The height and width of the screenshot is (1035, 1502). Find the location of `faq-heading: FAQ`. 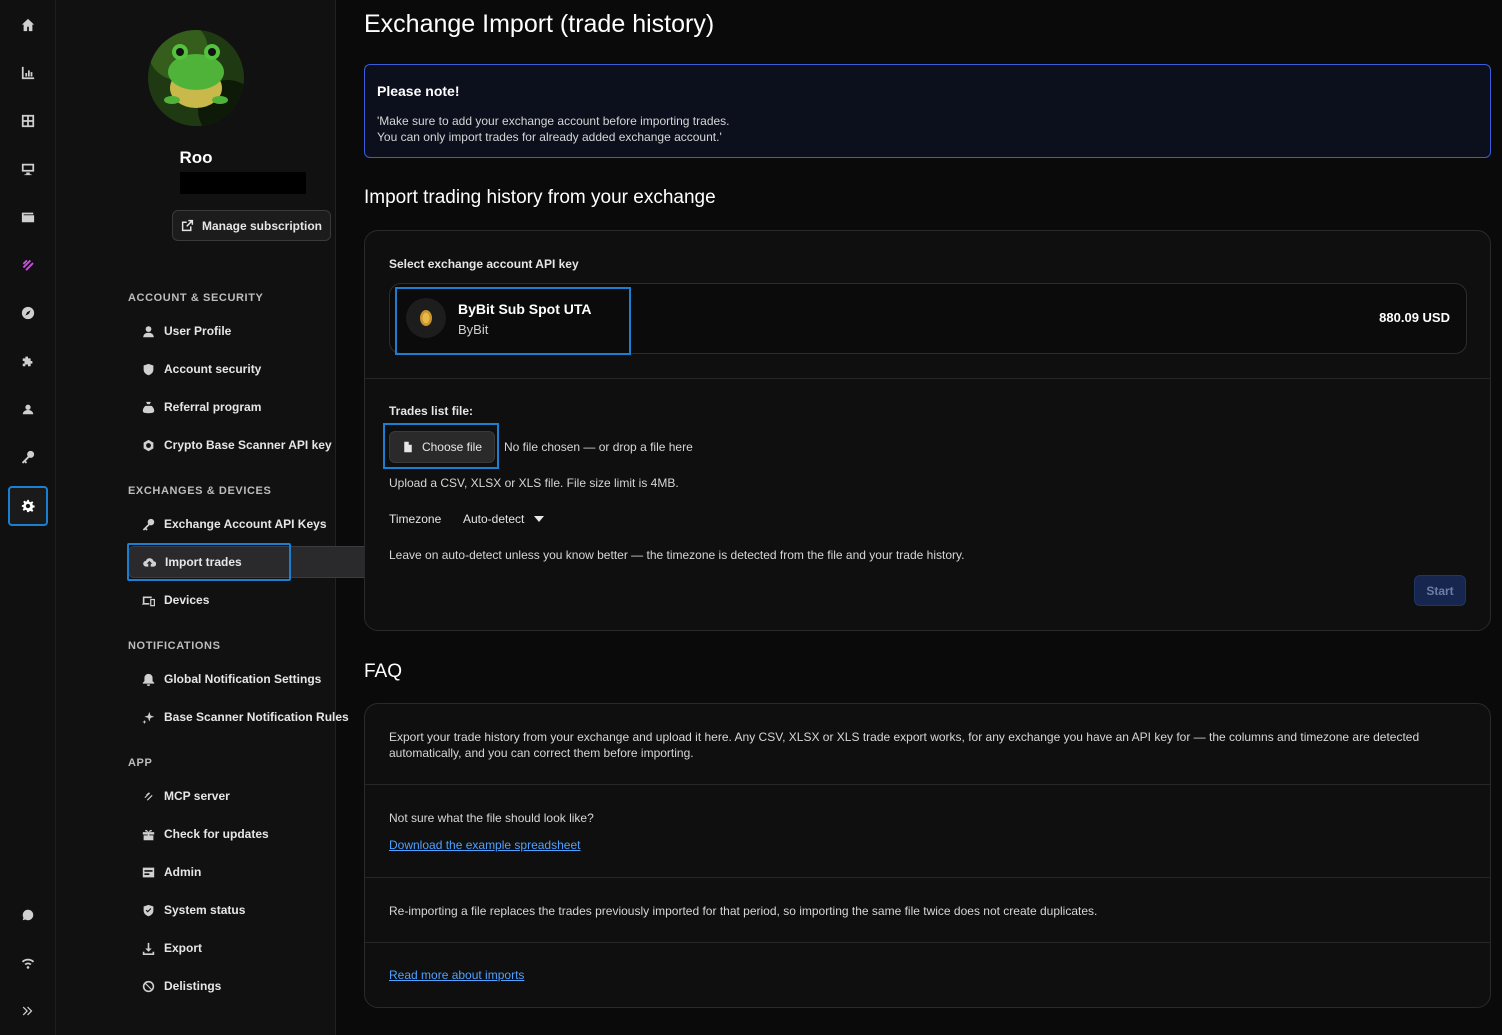

faq-heading: FAQ is located at coordinates (383, 671).